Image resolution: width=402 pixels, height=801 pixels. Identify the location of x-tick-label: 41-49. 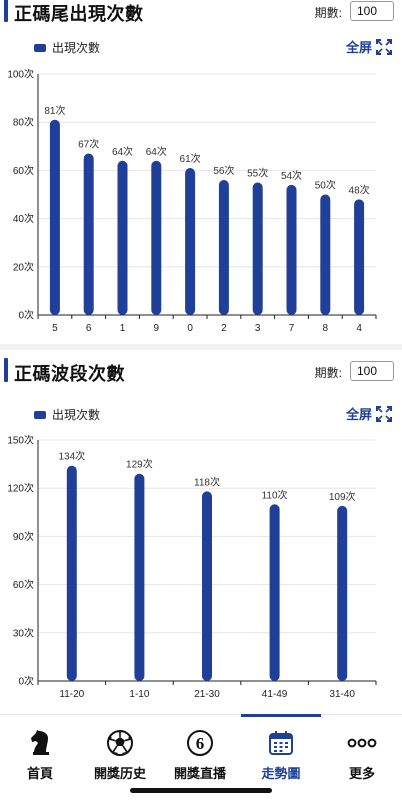
(275, 694).